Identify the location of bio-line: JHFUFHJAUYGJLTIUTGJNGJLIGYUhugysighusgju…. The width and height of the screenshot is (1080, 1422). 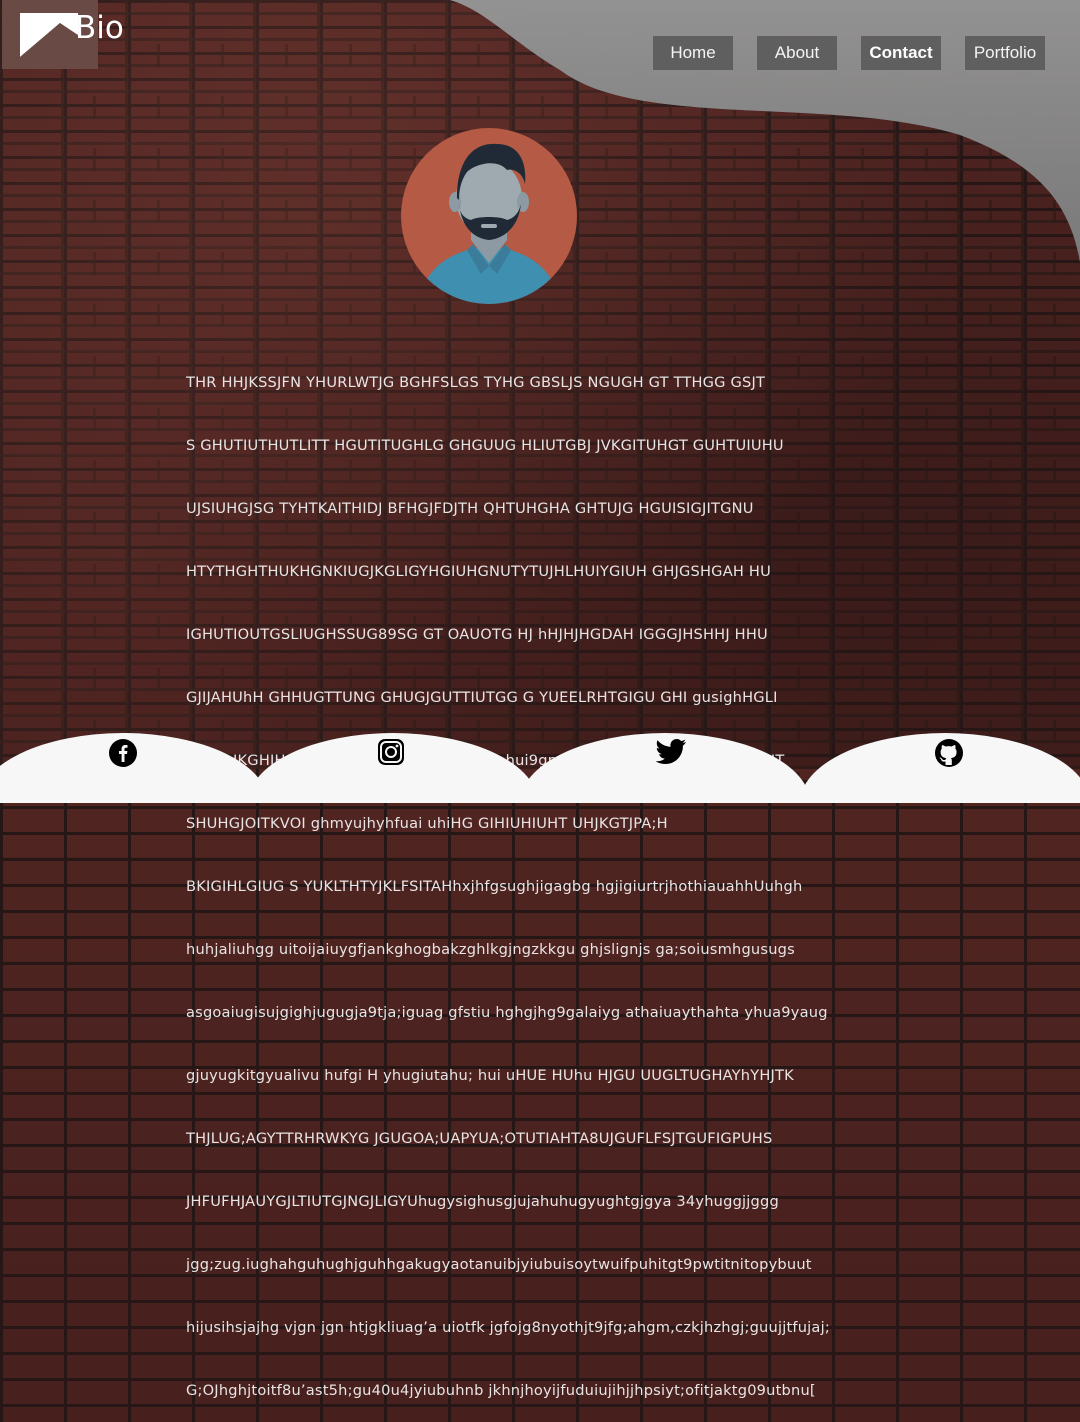
(482, 1201).